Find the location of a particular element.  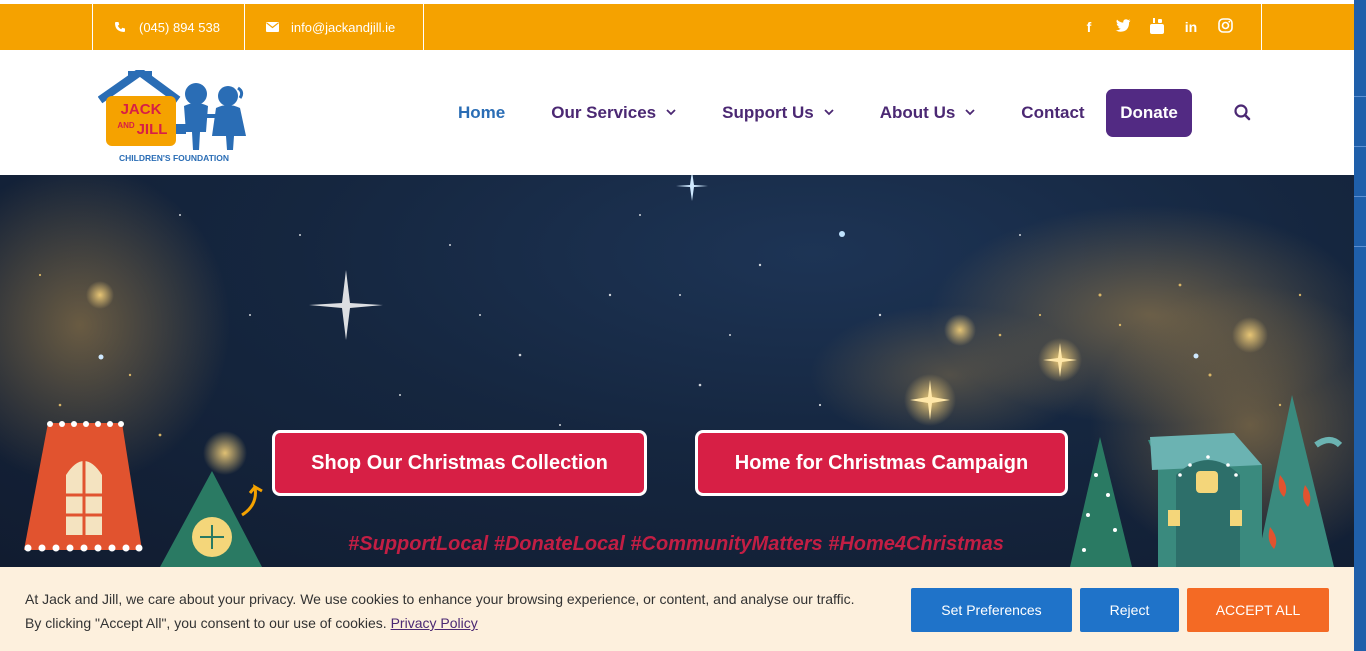

twitter-icon is located at coordinates (1123, 27).